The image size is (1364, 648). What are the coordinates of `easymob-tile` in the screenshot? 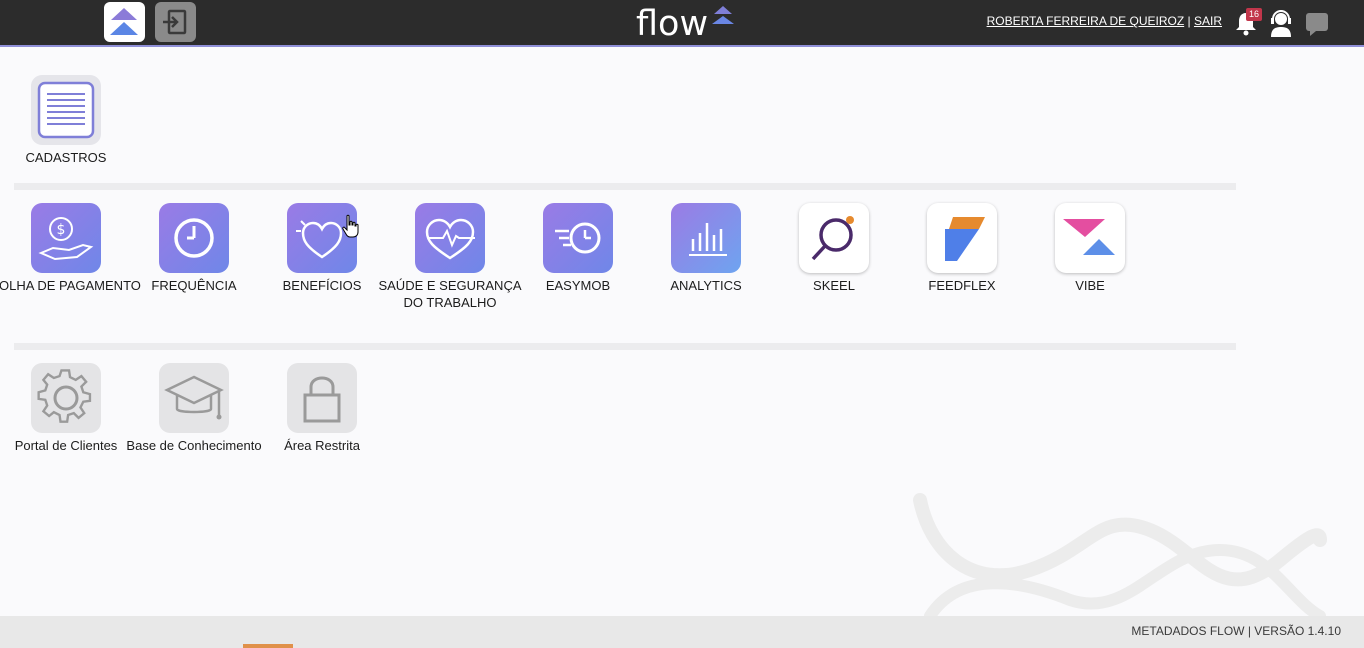 It's located at (578, 238).